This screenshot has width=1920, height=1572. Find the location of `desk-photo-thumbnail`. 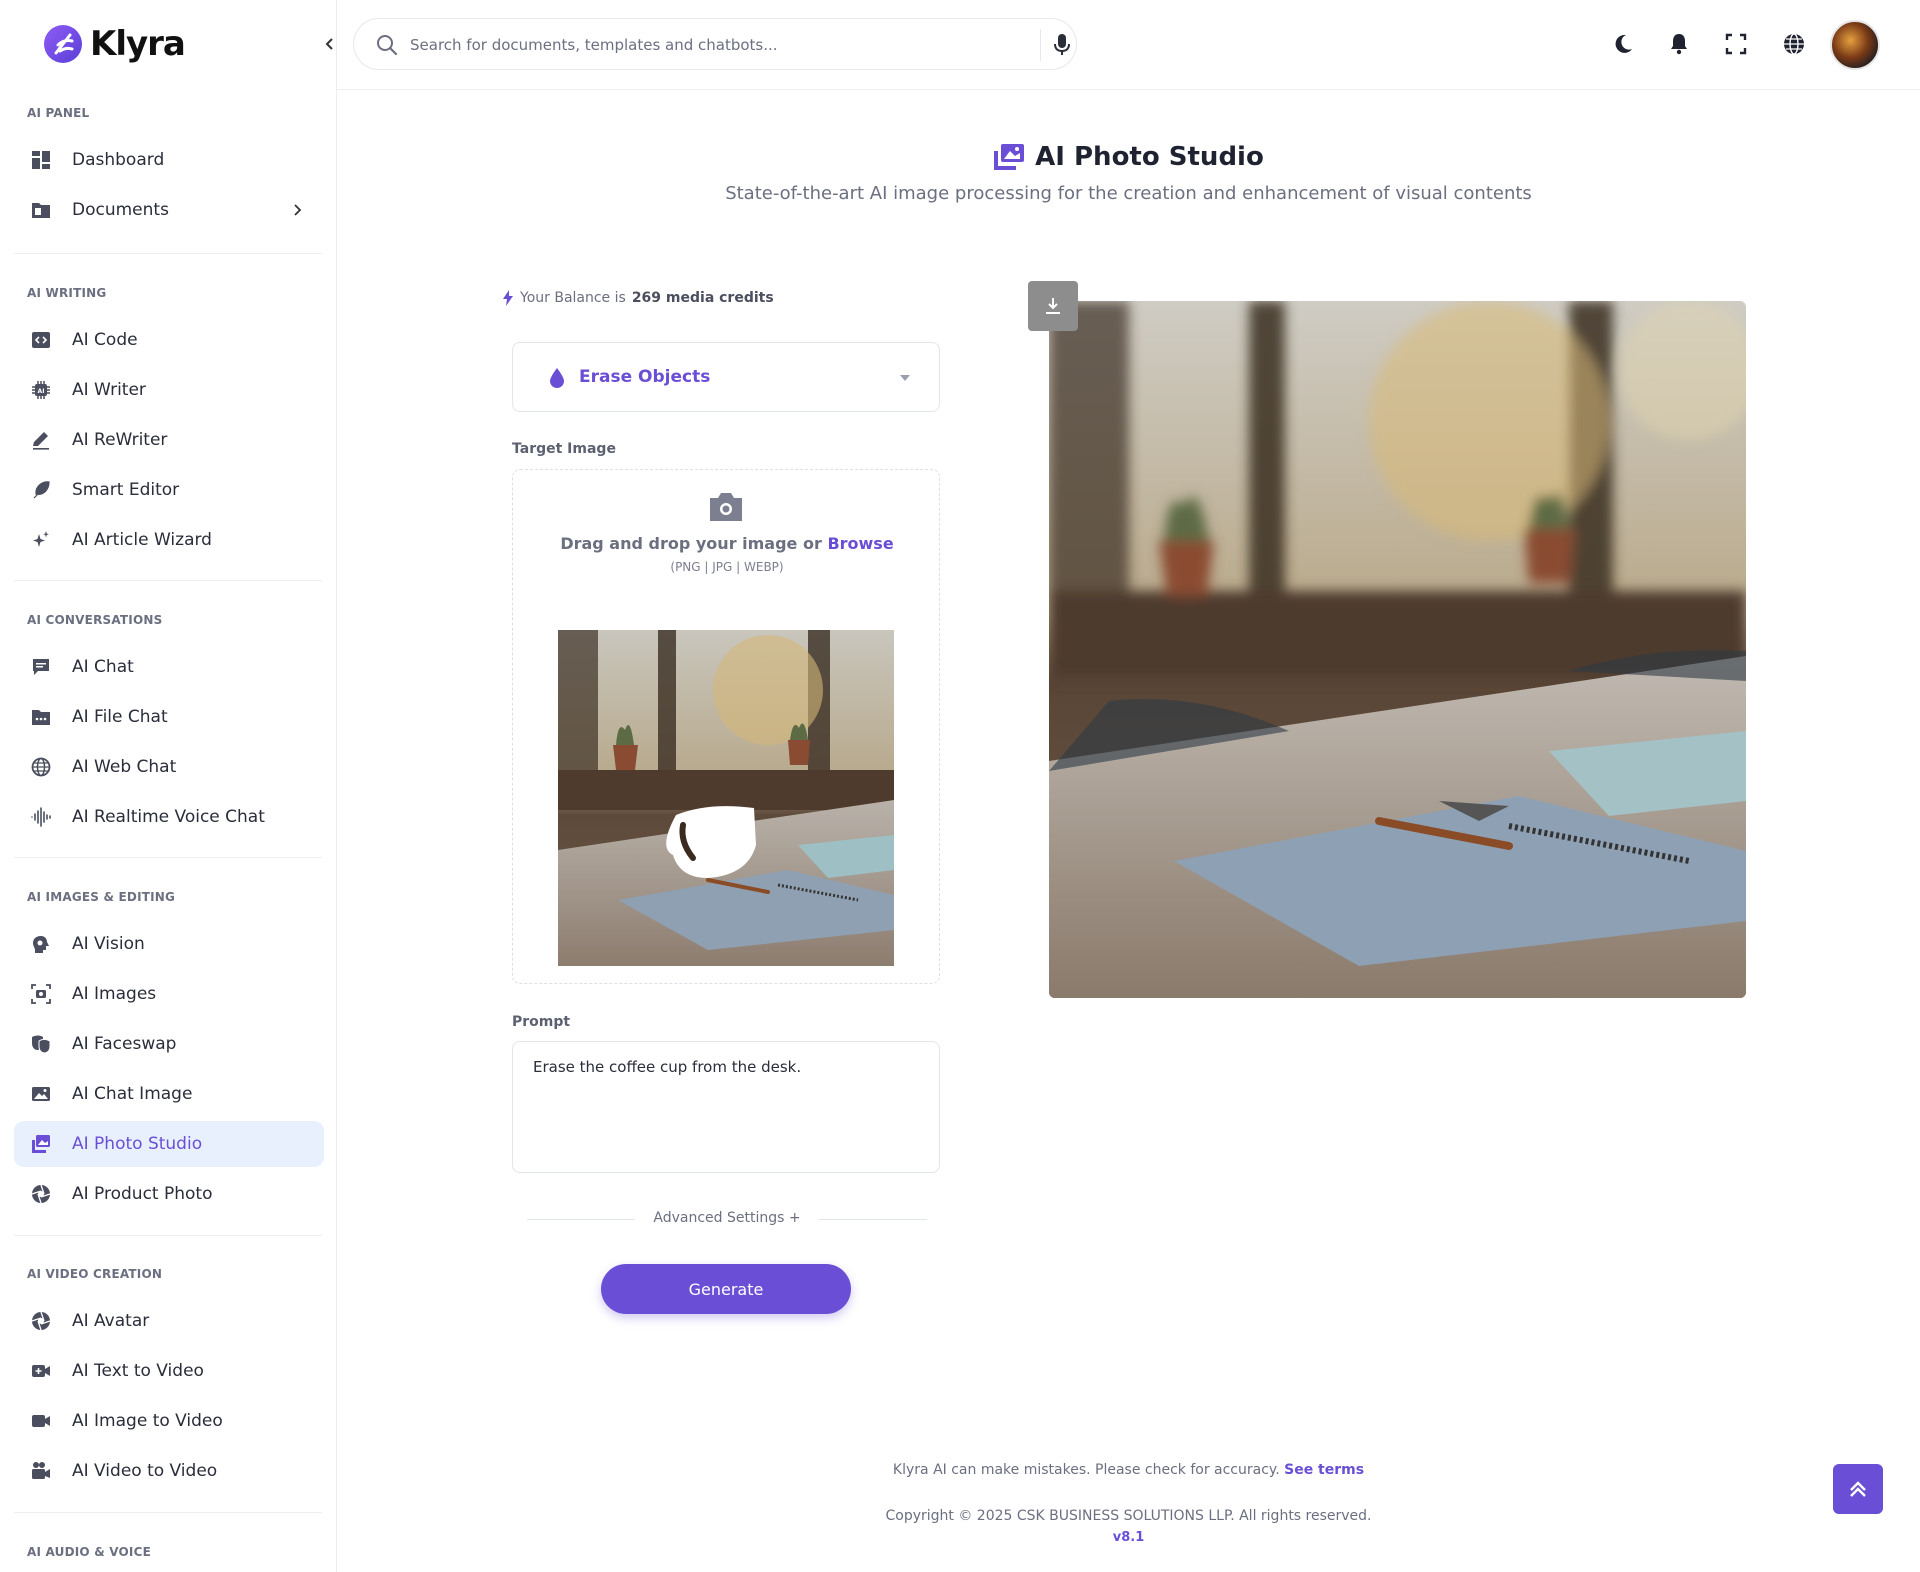

desk-photo-thumbnail is located at coordinates (726, 798).